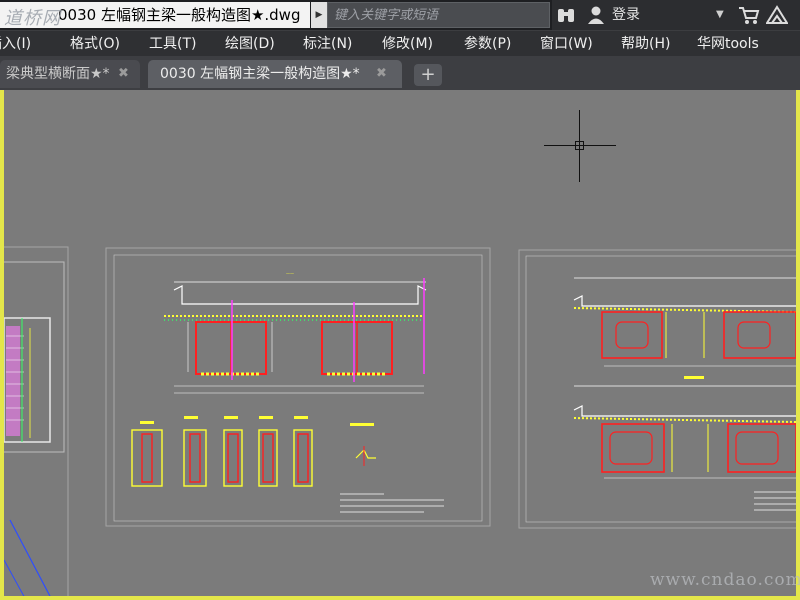  Describe the element at coordinates (32, 18) in the screenshot. I see `watermark-logo: 道桥网` at that location.